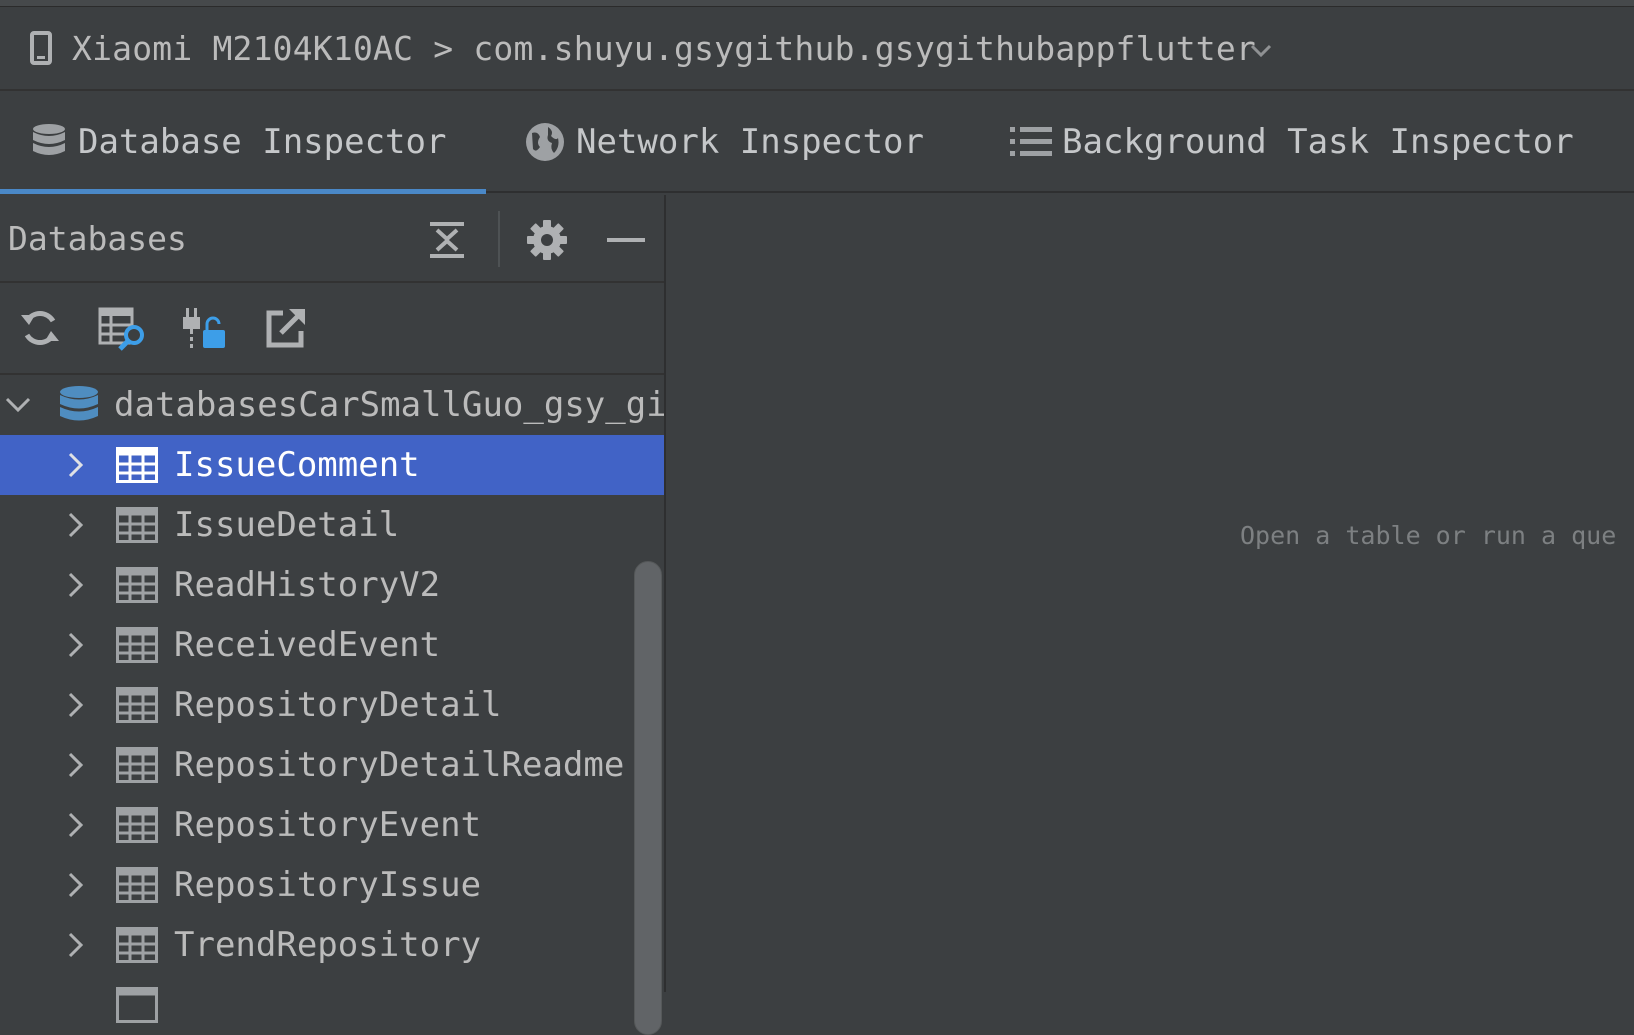 The width and height of the screenshot is (1634, 1035). Describe the element at coordinates (286, 328) in the screenshot. I see `export-icon` at that location.